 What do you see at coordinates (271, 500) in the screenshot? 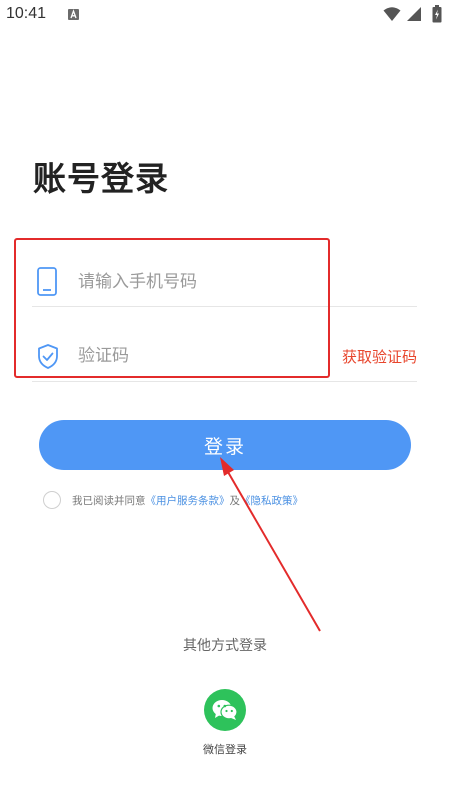
I see `privacy-link: 《隐私政策》` at bounding box center [271, 500].